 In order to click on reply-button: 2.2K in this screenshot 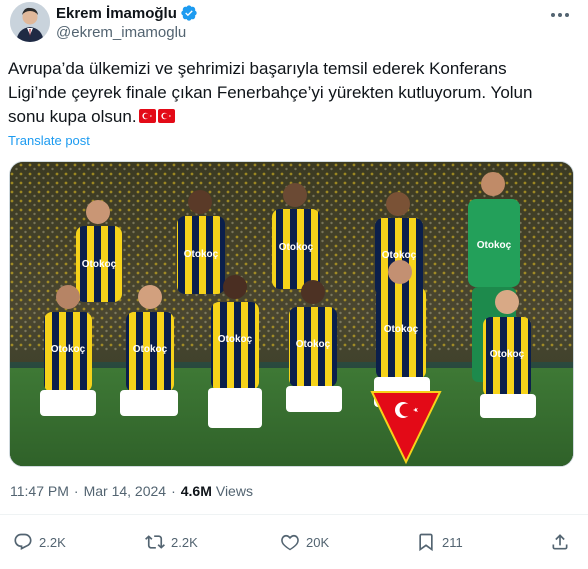, I will do `click(39, 542)`.